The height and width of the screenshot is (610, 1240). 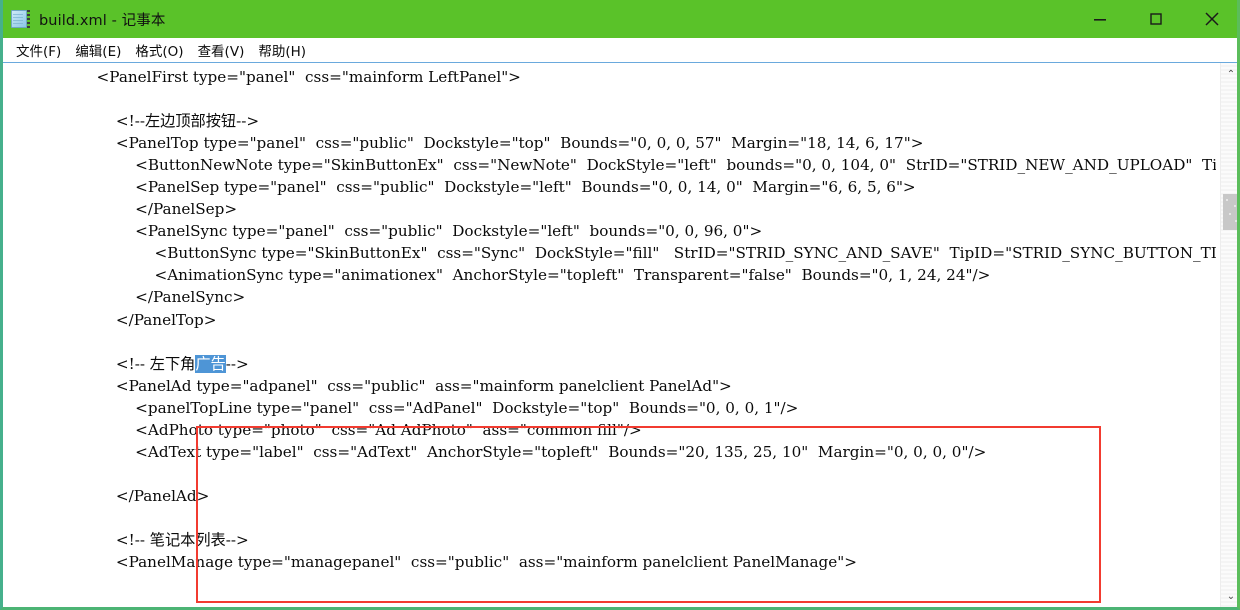 I want to click on close-button, so click(x=1210, y=19).